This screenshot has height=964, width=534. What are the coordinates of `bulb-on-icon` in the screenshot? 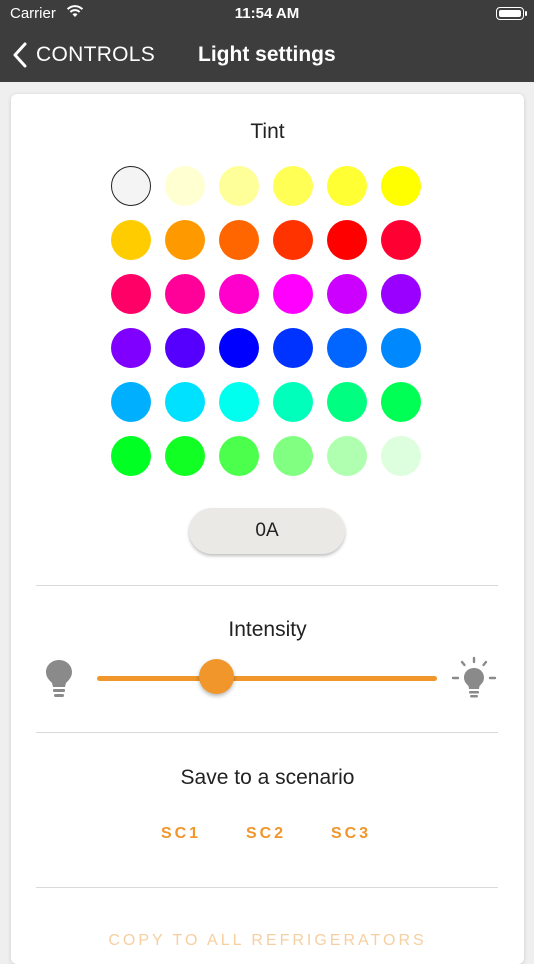 It's located at (474, 677).